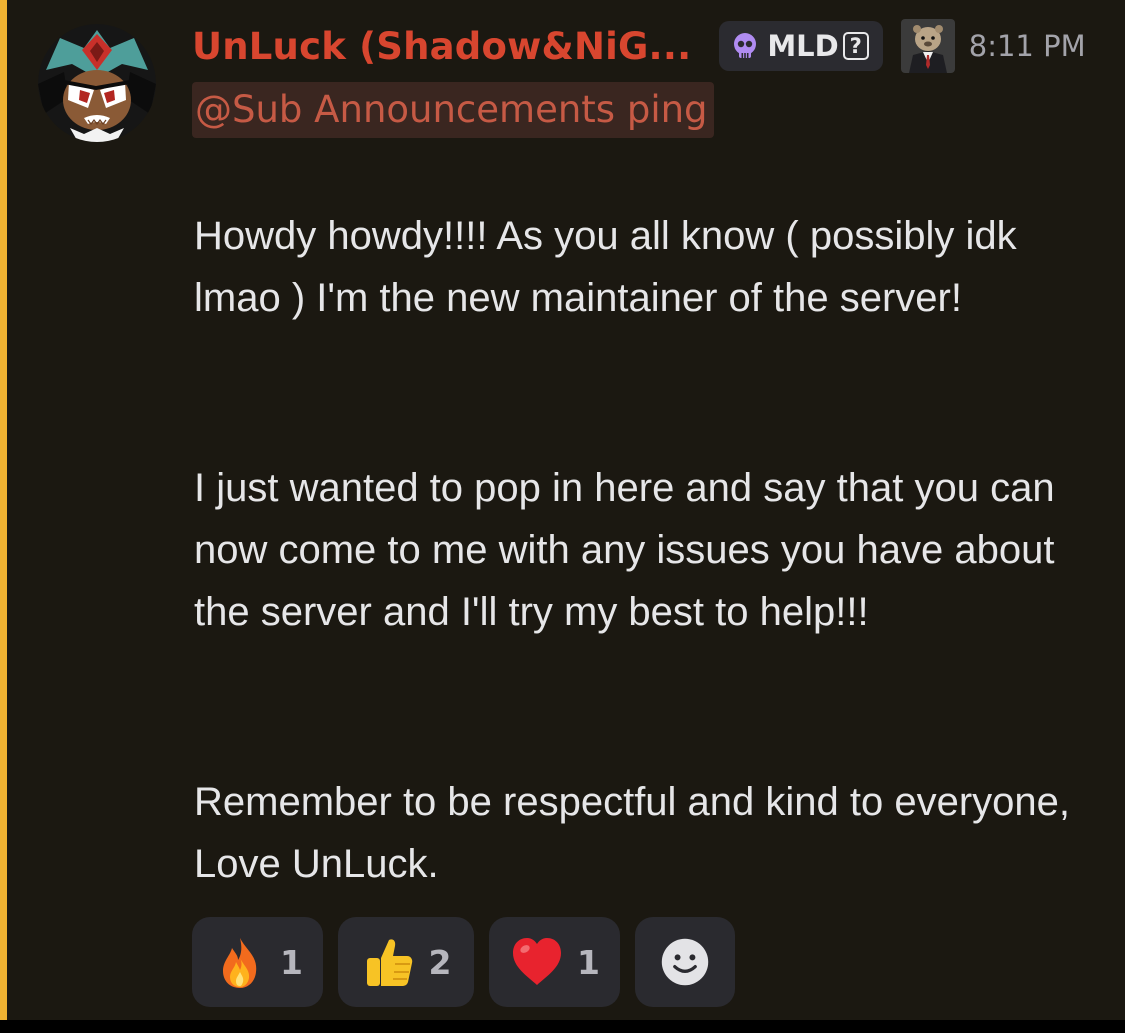 The height and width of the screenshot is (1033, 1125). Describe the element at coordinates (240, 963) in the screenshot. I see `fire-emoji` at that location.